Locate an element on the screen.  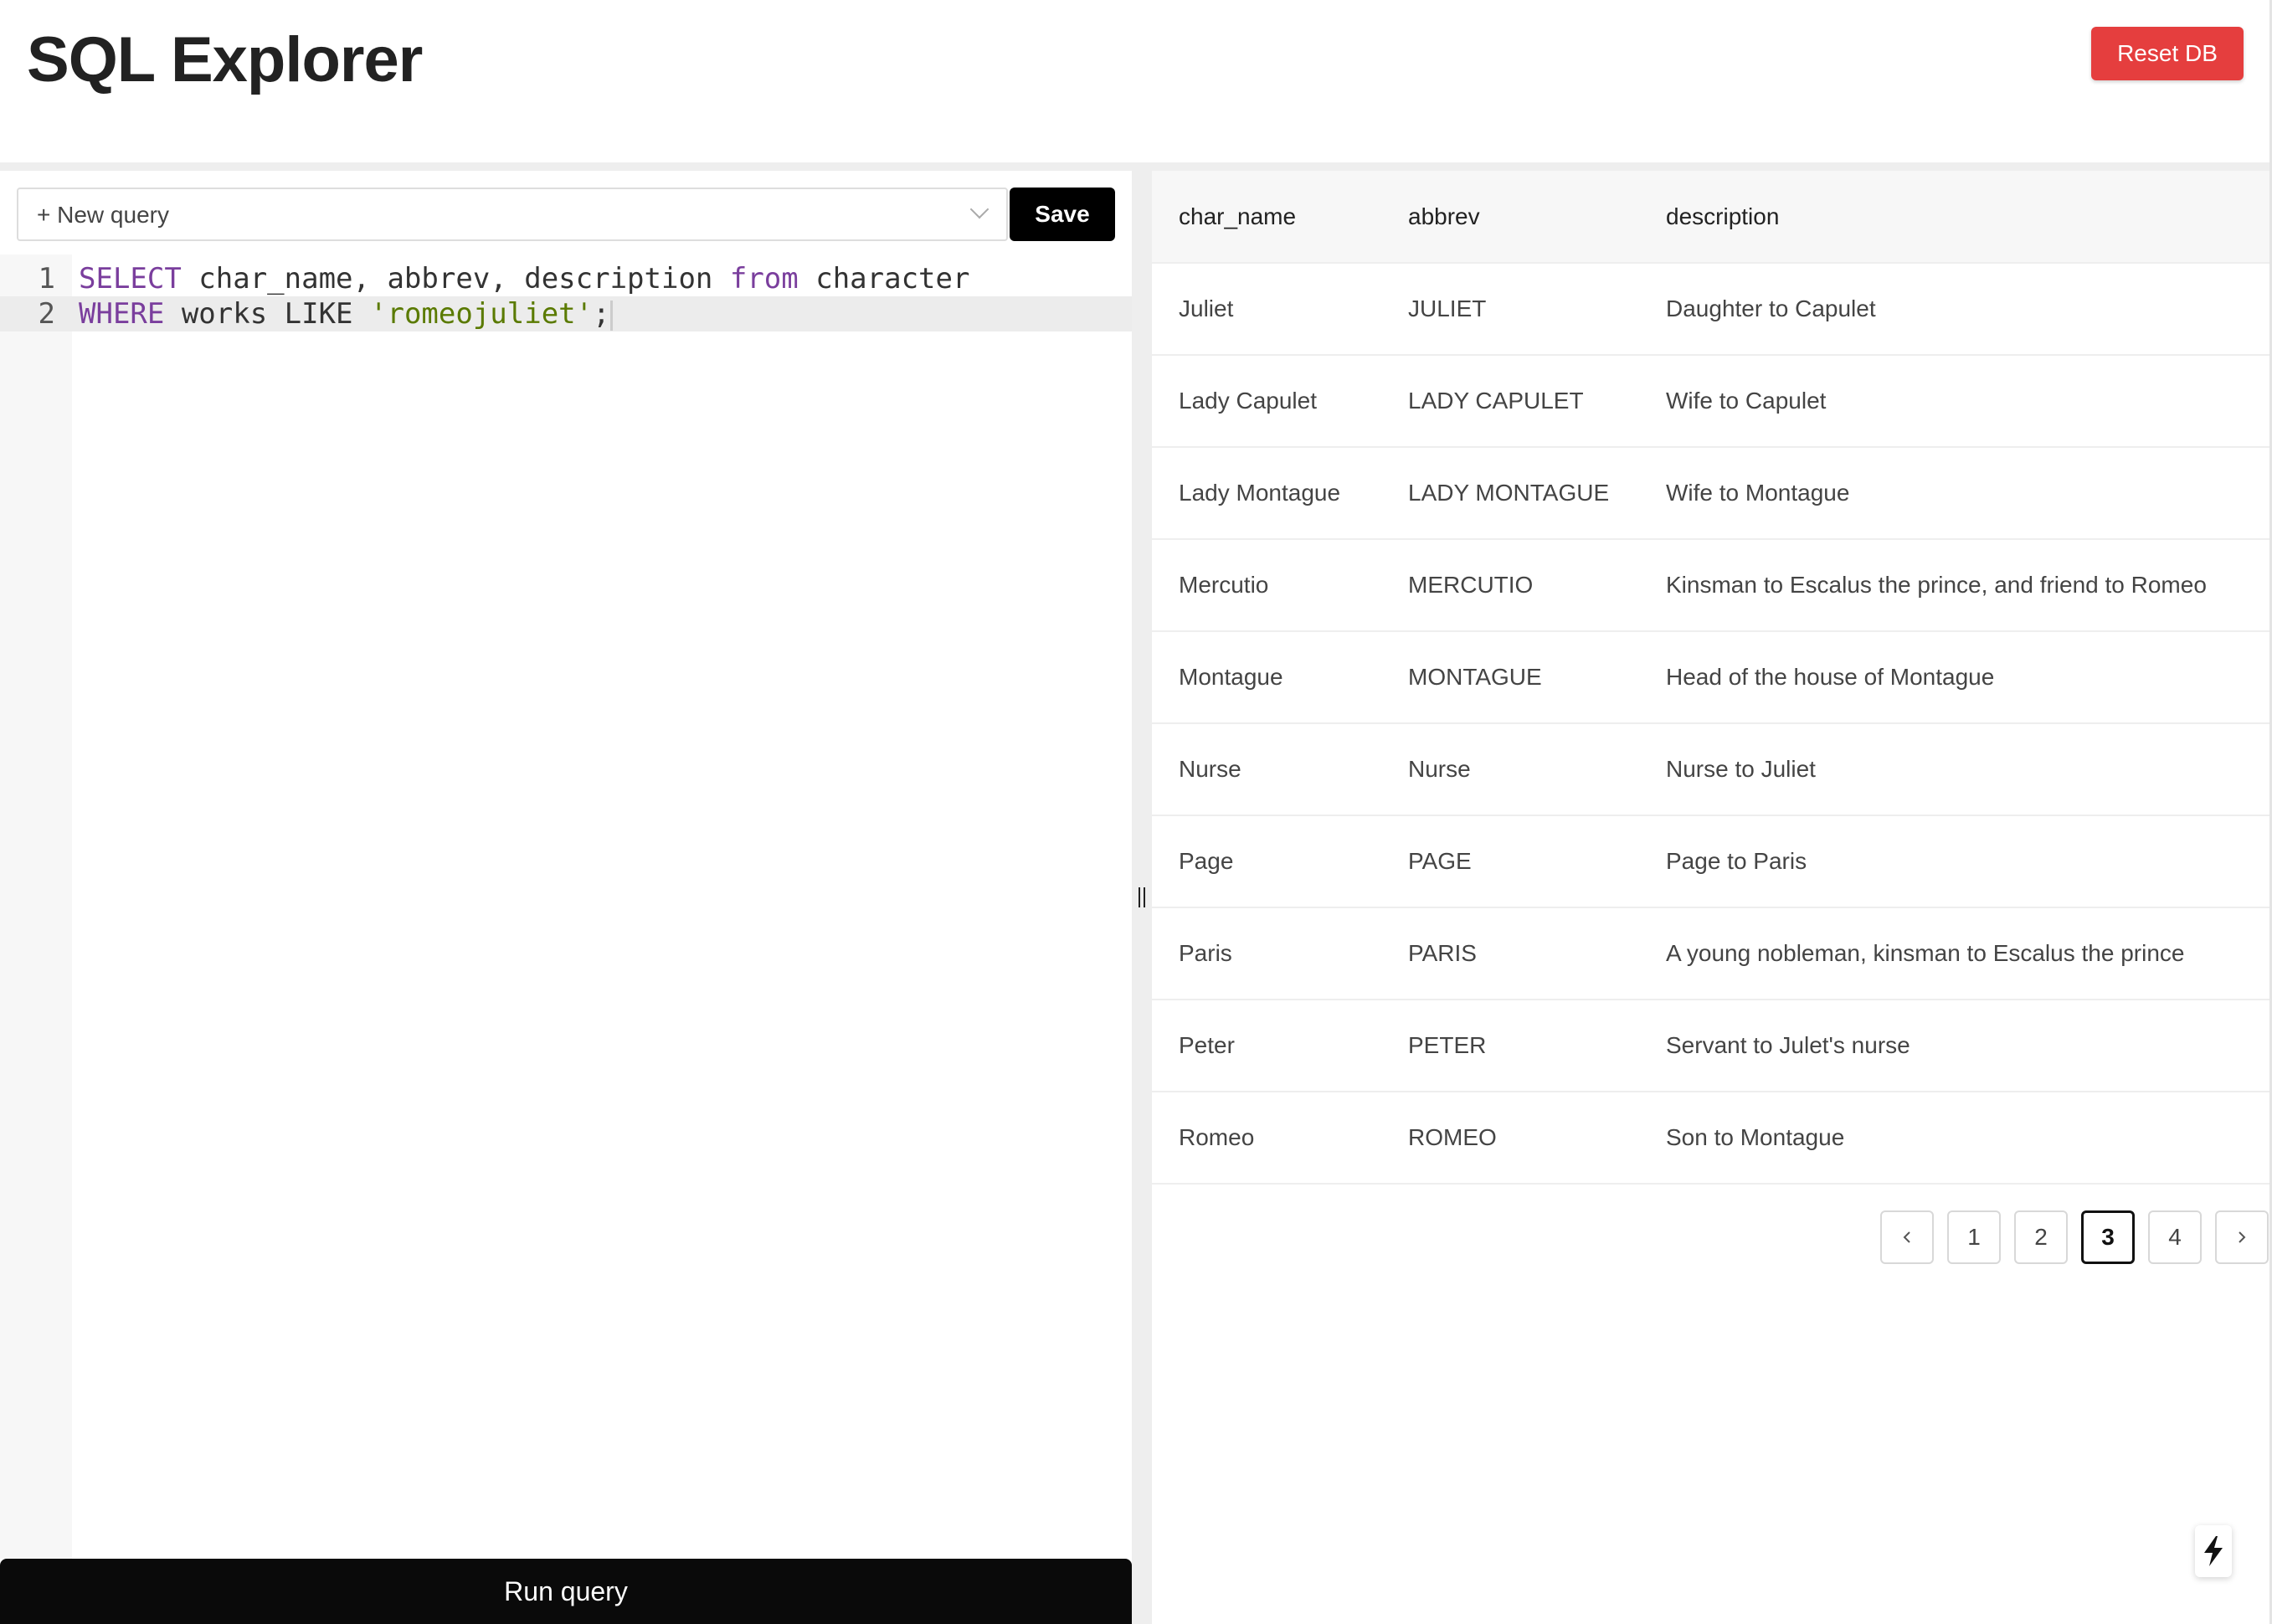
table-cell-char-name: Romeo is located at coordinates (1266, 1138).